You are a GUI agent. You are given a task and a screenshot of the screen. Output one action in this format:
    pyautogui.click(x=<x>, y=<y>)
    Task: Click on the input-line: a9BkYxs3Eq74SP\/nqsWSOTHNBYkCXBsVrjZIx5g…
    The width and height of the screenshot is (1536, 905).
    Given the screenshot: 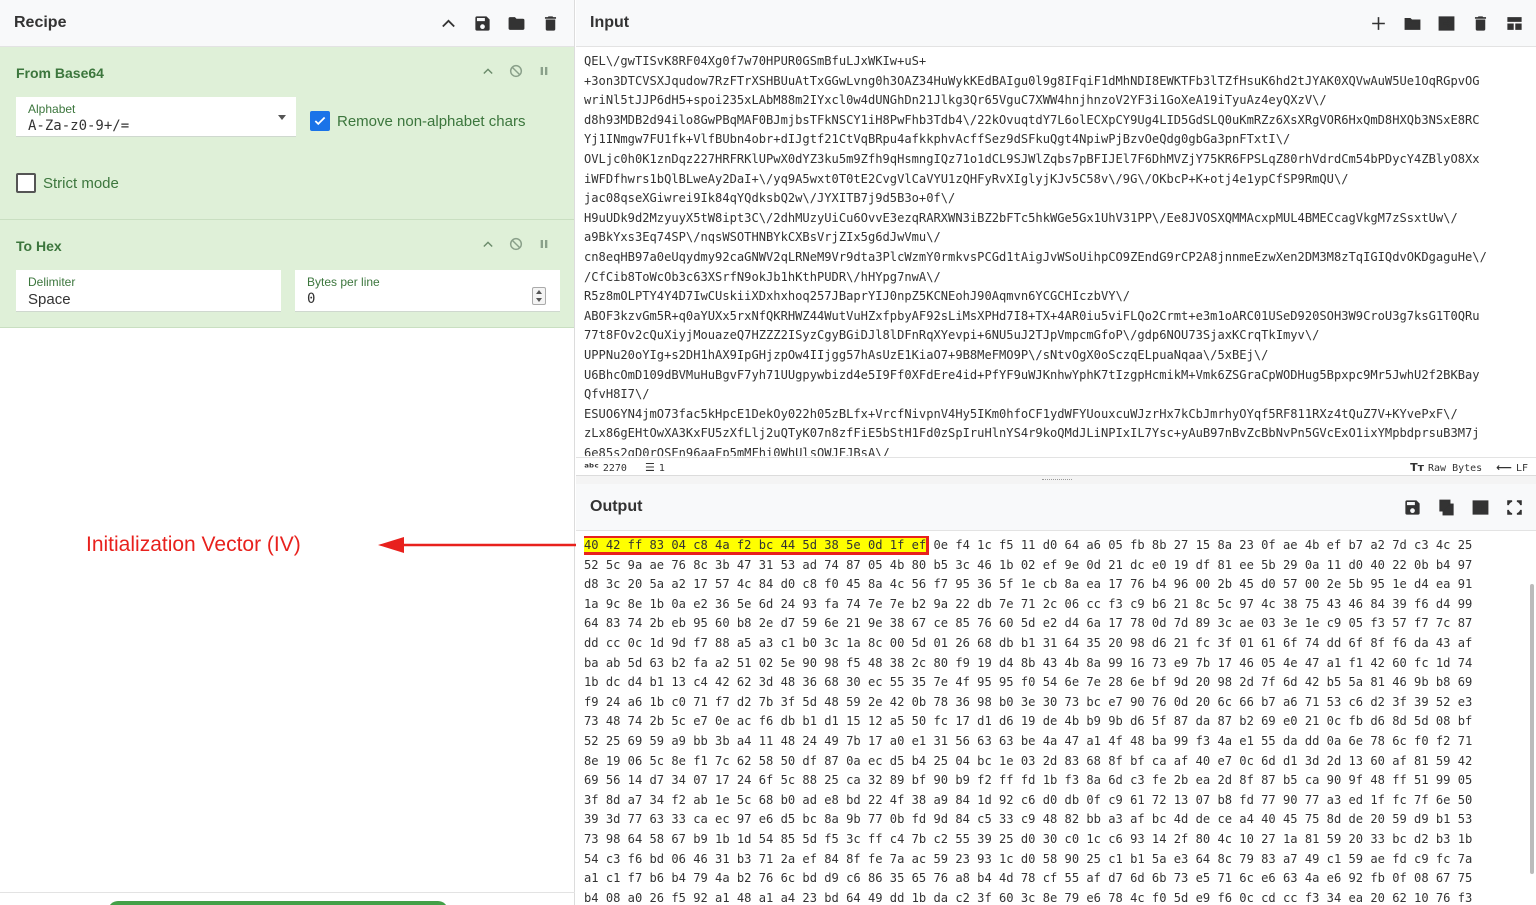 What is the action you would take?
    pyautogui.click(x=762, y=237)
    